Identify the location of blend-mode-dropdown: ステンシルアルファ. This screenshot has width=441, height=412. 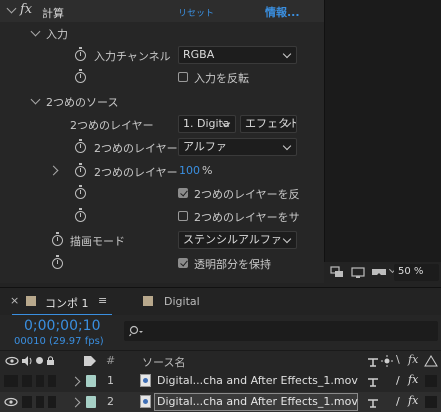
(237, 240).